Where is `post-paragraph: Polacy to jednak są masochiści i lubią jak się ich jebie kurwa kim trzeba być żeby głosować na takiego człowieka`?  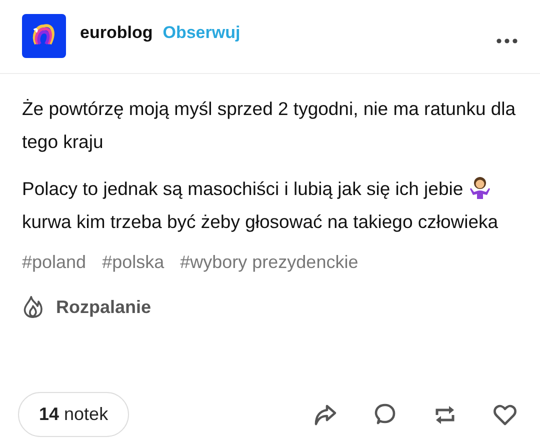 post-paragraph: Polacy to jednak są masochiści i lubią jak się ich jebie kurwa kim trzeba być żeby głosować na takiego człowieka is located at coordinates (270, 205).